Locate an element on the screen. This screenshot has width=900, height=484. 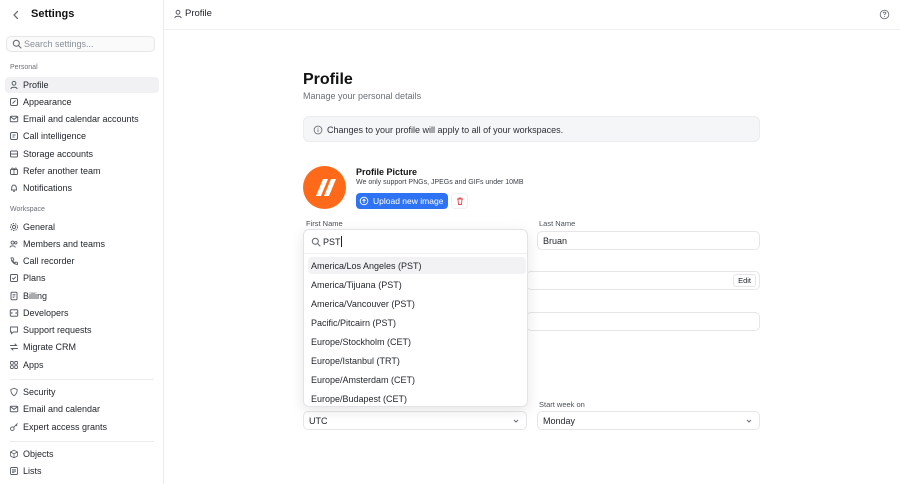
delete-image-button is located at coordinates (459, 201).